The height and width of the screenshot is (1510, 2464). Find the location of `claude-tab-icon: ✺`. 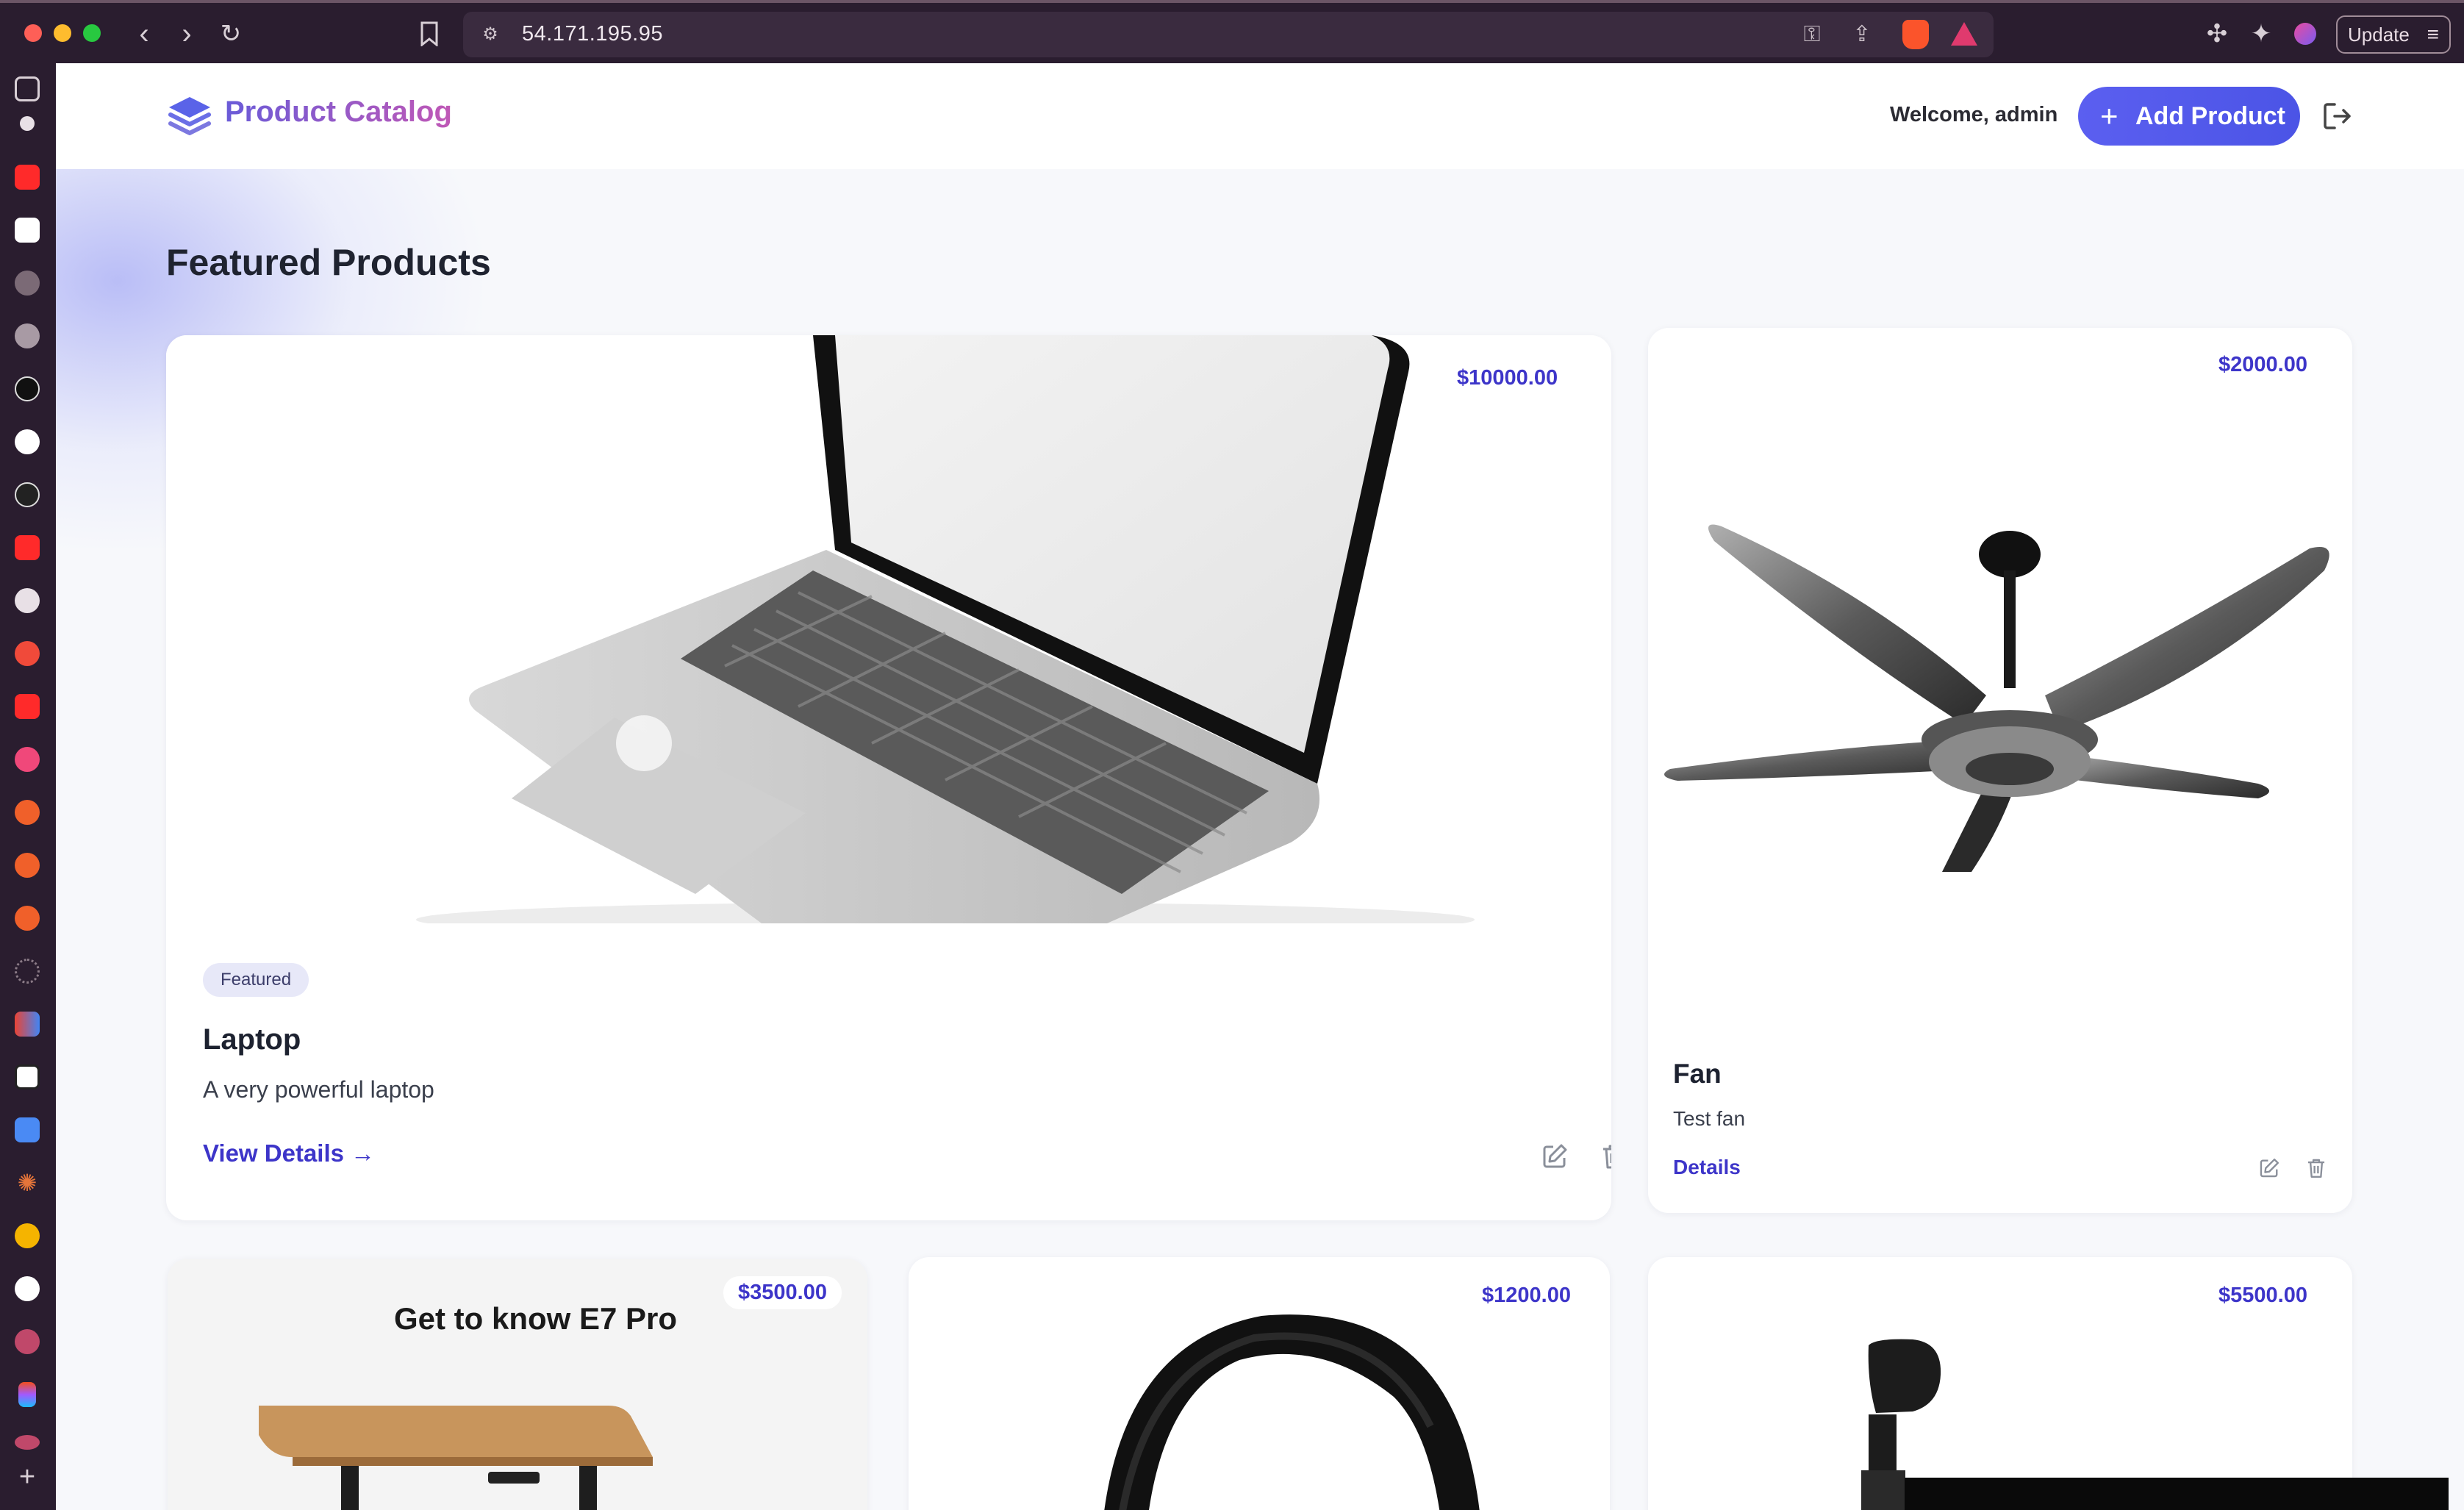

claude-tab-icon: ✺ is located at coordinates (28, 1182).